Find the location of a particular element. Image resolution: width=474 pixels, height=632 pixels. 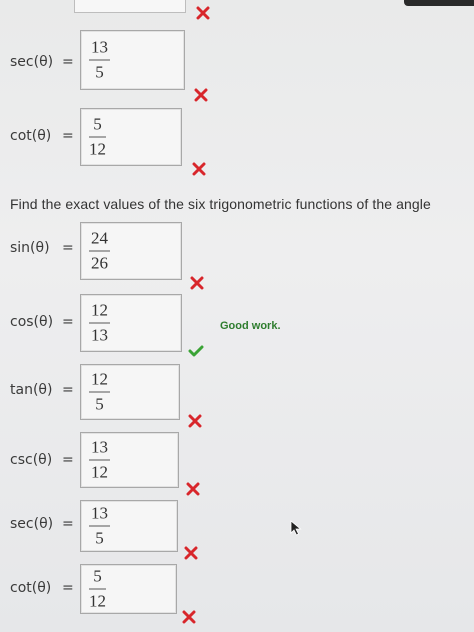

feedback-text: Good work. is located at coordinates (250, 326).